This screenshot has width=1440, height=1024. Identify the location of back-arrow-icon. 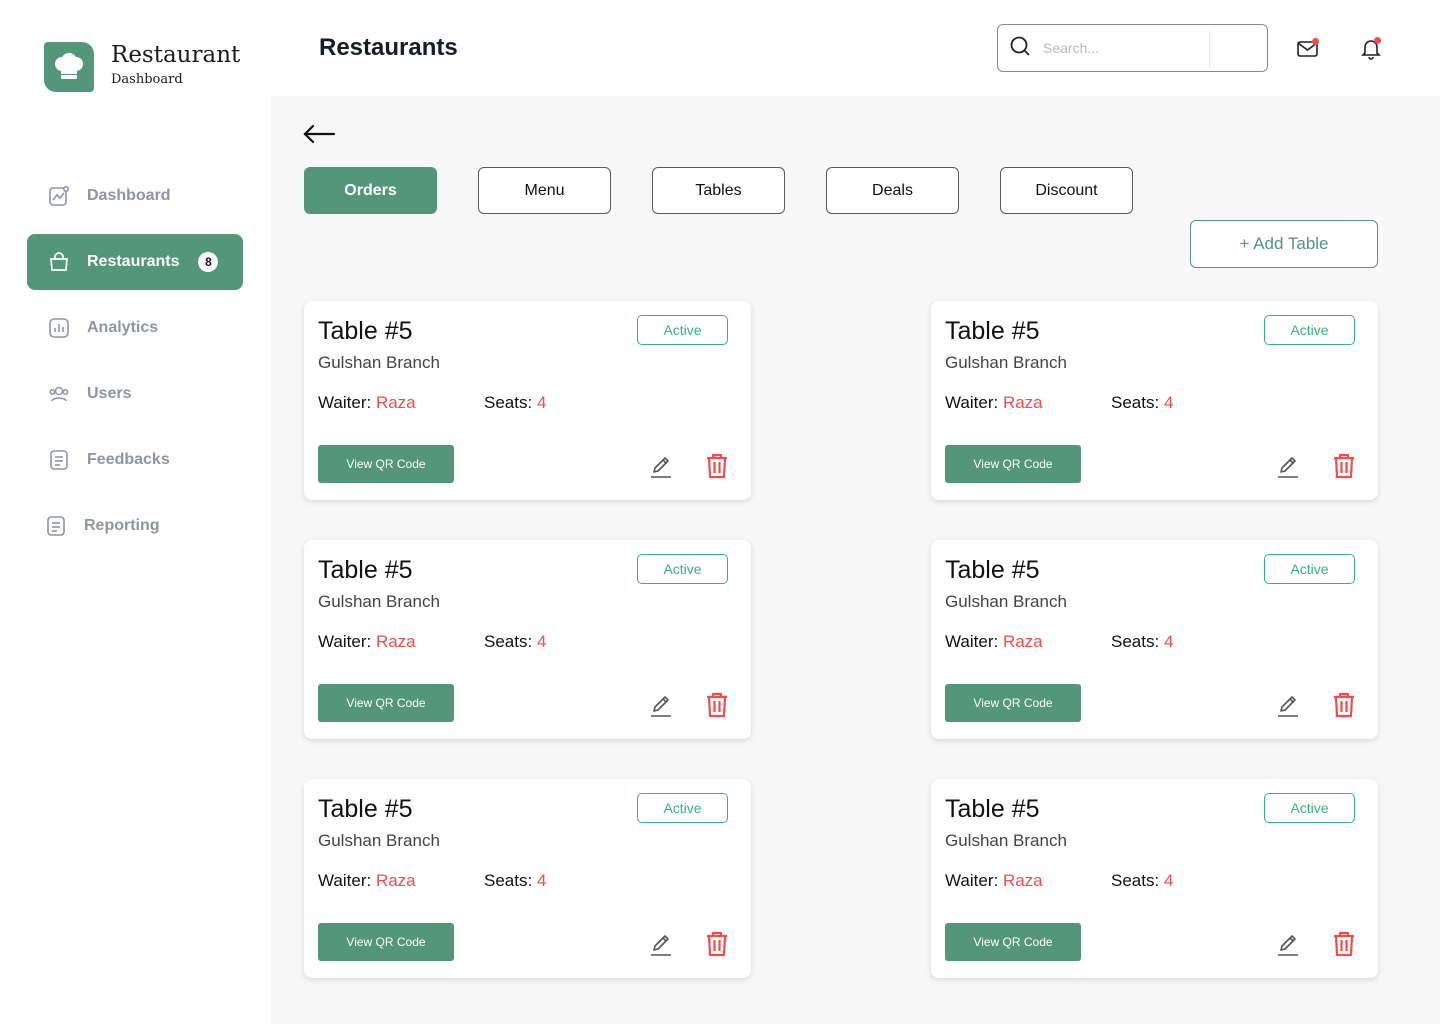
(319, 134).